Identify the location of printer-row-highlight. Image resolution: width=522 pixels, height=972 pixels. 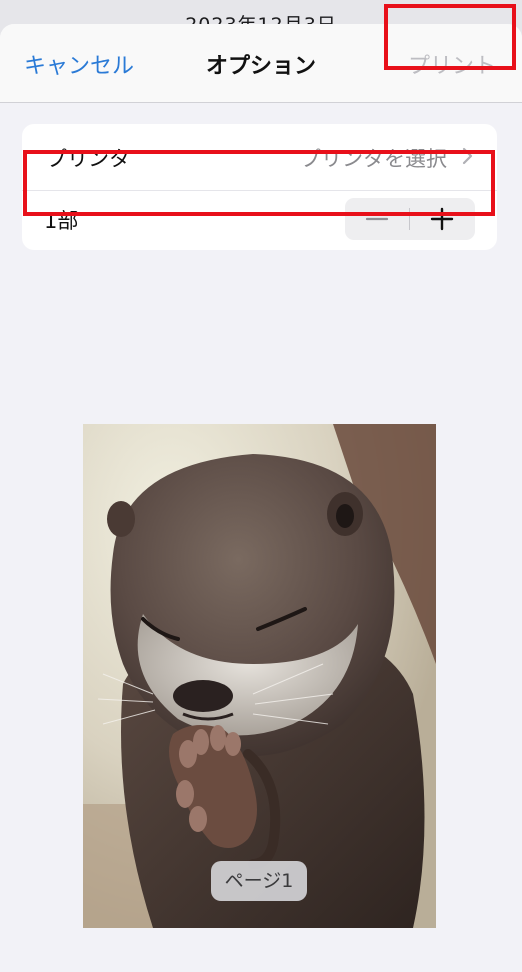
(259, 183).